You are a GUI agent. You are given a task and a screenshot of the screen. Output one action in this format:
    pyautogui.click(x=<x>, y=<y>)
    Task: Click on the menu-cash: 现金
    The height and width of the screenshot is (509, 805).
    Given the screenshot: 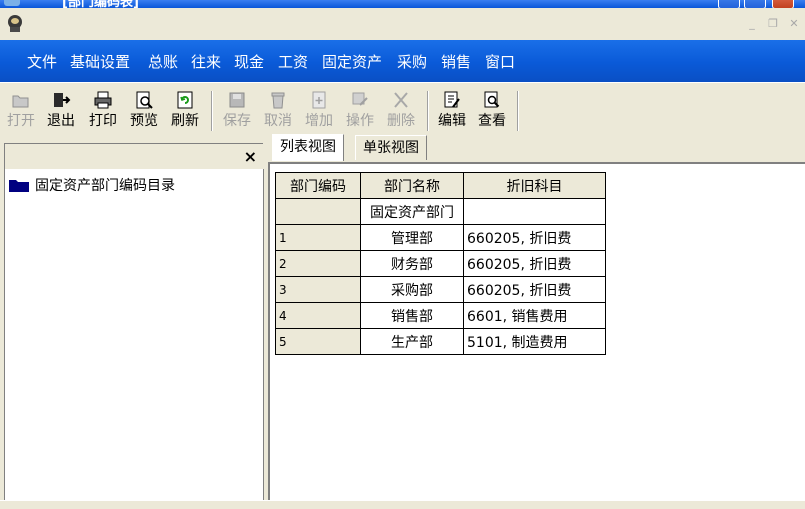 What is the action you would take?
    pyautogui.click(x=249, y=61)
    